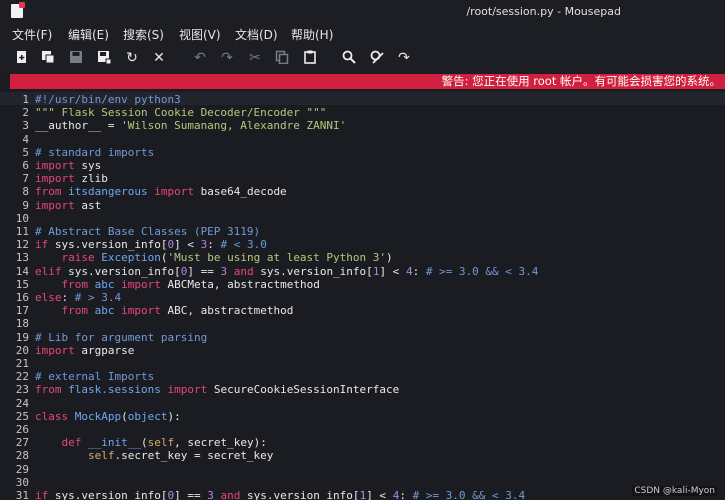  Describe the element at coordinates (200, 58) in the screenshot. I see `undo-icon: ↶` at that location.